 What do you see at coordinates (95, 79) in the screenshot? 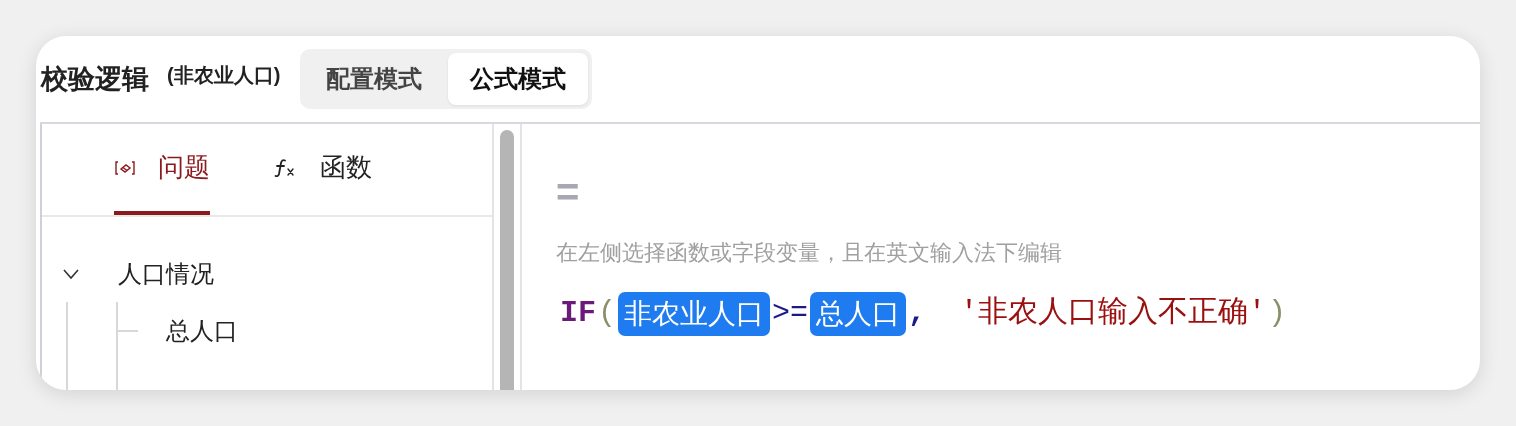
I see `dialog-title: 校验逻辑` at bounding box center [95, 79].